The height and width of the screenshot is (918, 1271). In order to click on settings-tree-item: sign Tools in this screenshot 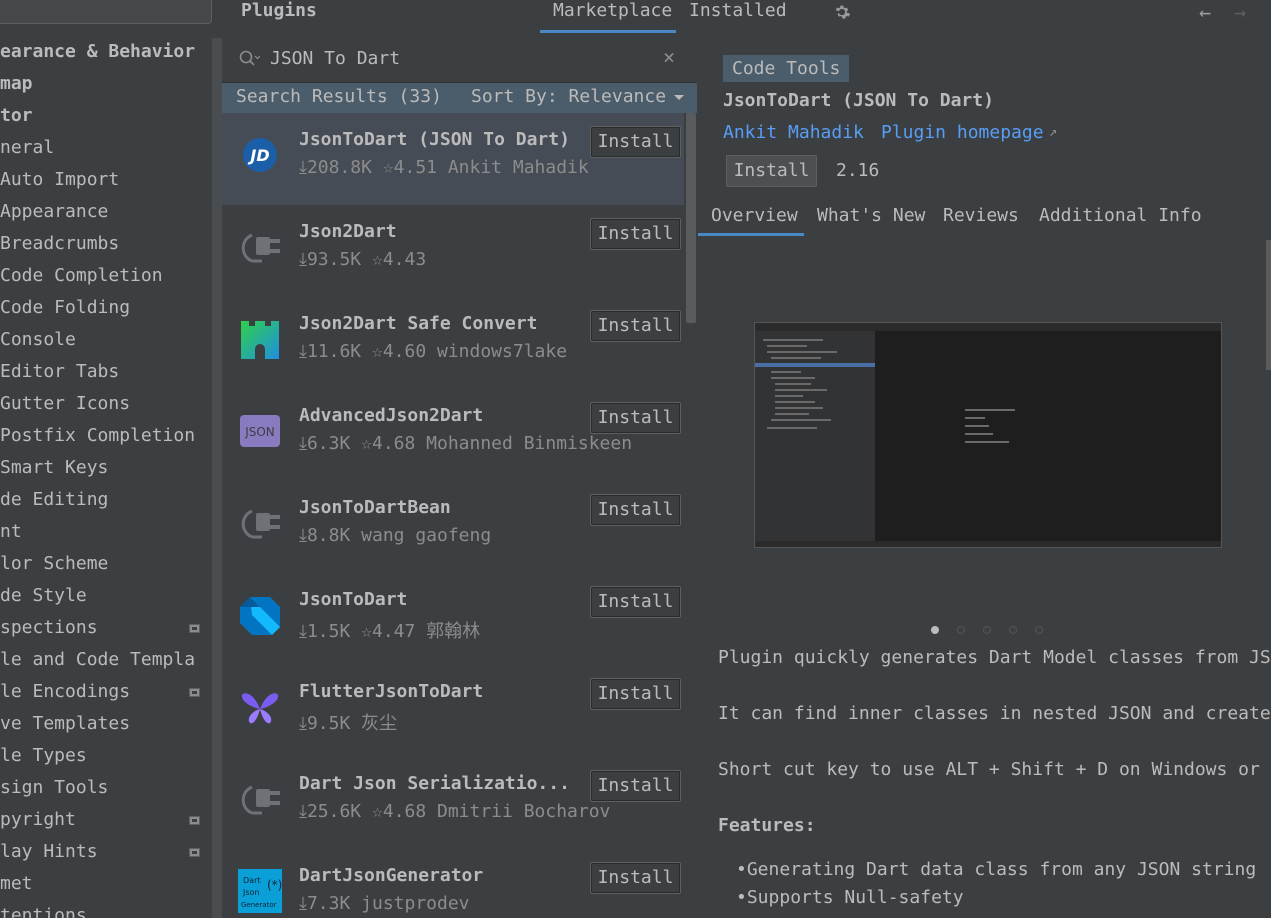, I will do `click(54, 788)`.